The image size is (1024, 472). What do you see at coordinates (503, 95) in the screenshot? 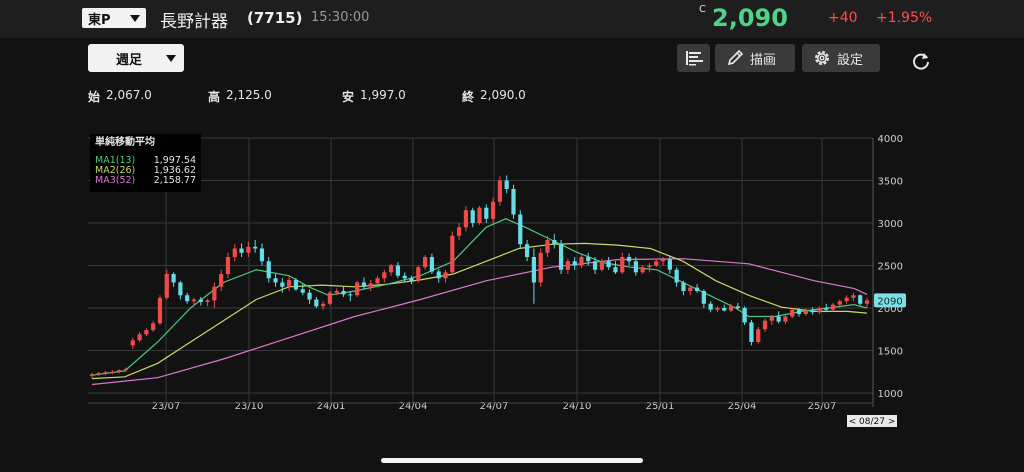
I see `close-value: 2,090.0` at bounding box center [503, 95].